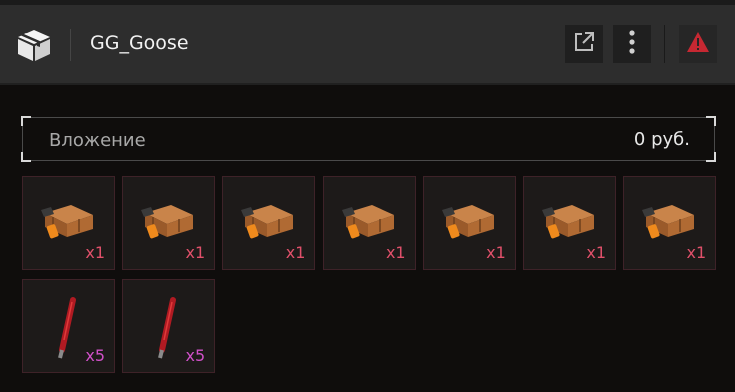 The image size is (735, 392). I want to click on investment-label: Вложение, so click(97, 140).